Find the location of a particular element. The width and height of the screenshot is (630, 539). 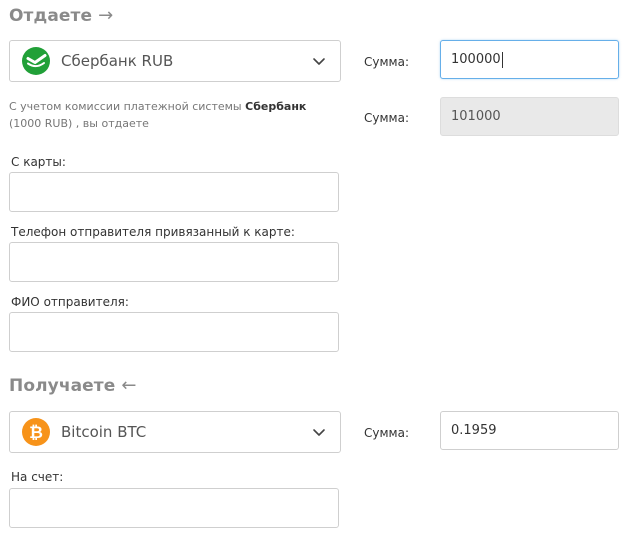

give-total-field: 101000 is located at coordinates (529, 116).